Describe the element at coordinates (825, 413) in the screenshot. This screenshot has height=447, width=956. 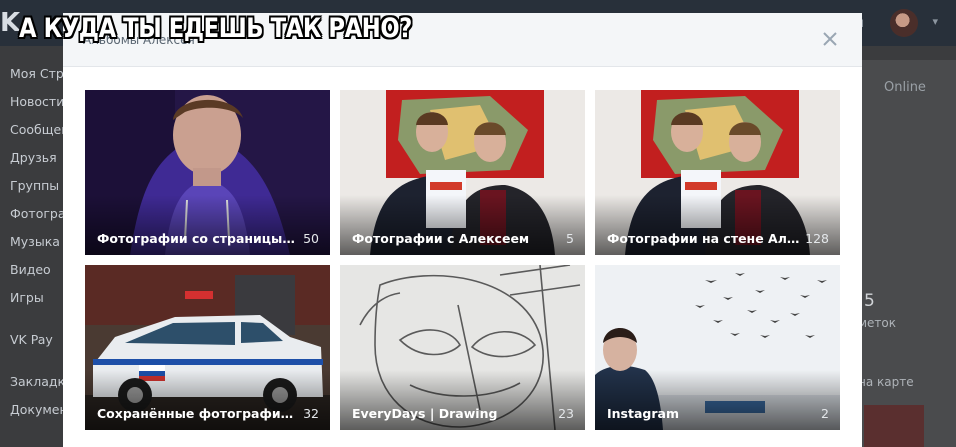
I see `album-photo-count: 2` at that location.